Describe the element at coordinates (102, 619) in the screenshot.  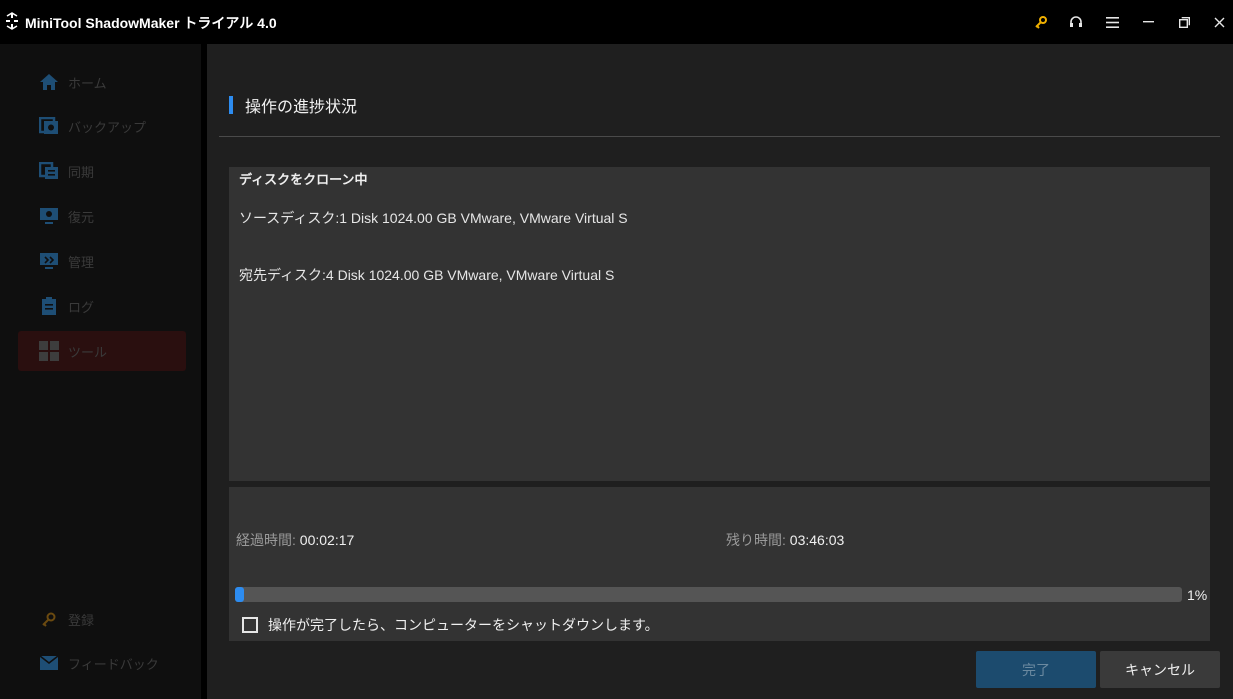
I see `sidebar-item-register: 登録` at that location.